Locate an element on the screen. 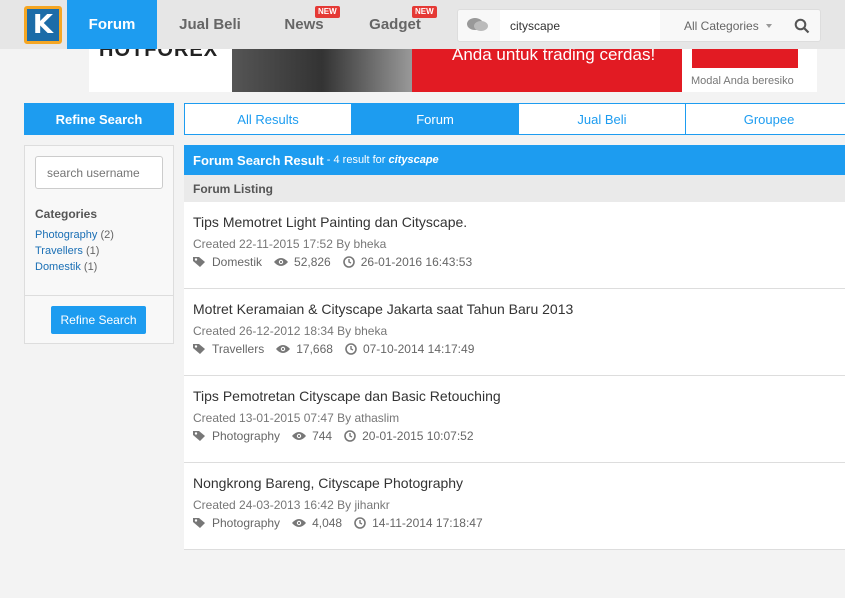  tab-all-results: All Results is located at coordinates (268, 119).